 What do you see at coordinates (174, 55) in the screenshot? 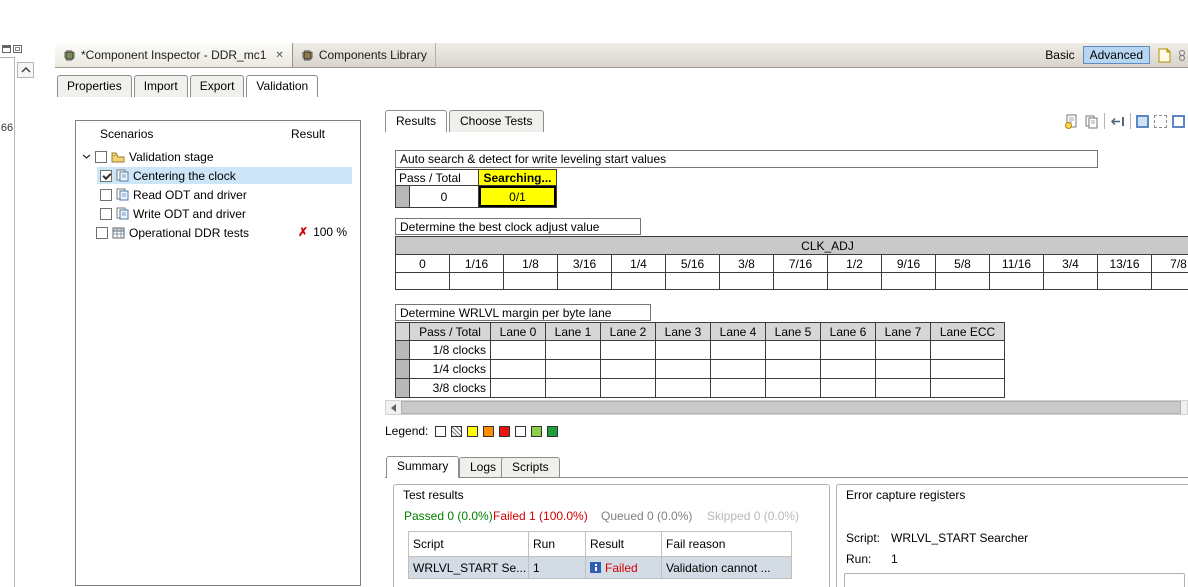
I see `tab-component-inspector: *Component Inspector - DDR_mc1 ✕` at bounding box center [174, 55].